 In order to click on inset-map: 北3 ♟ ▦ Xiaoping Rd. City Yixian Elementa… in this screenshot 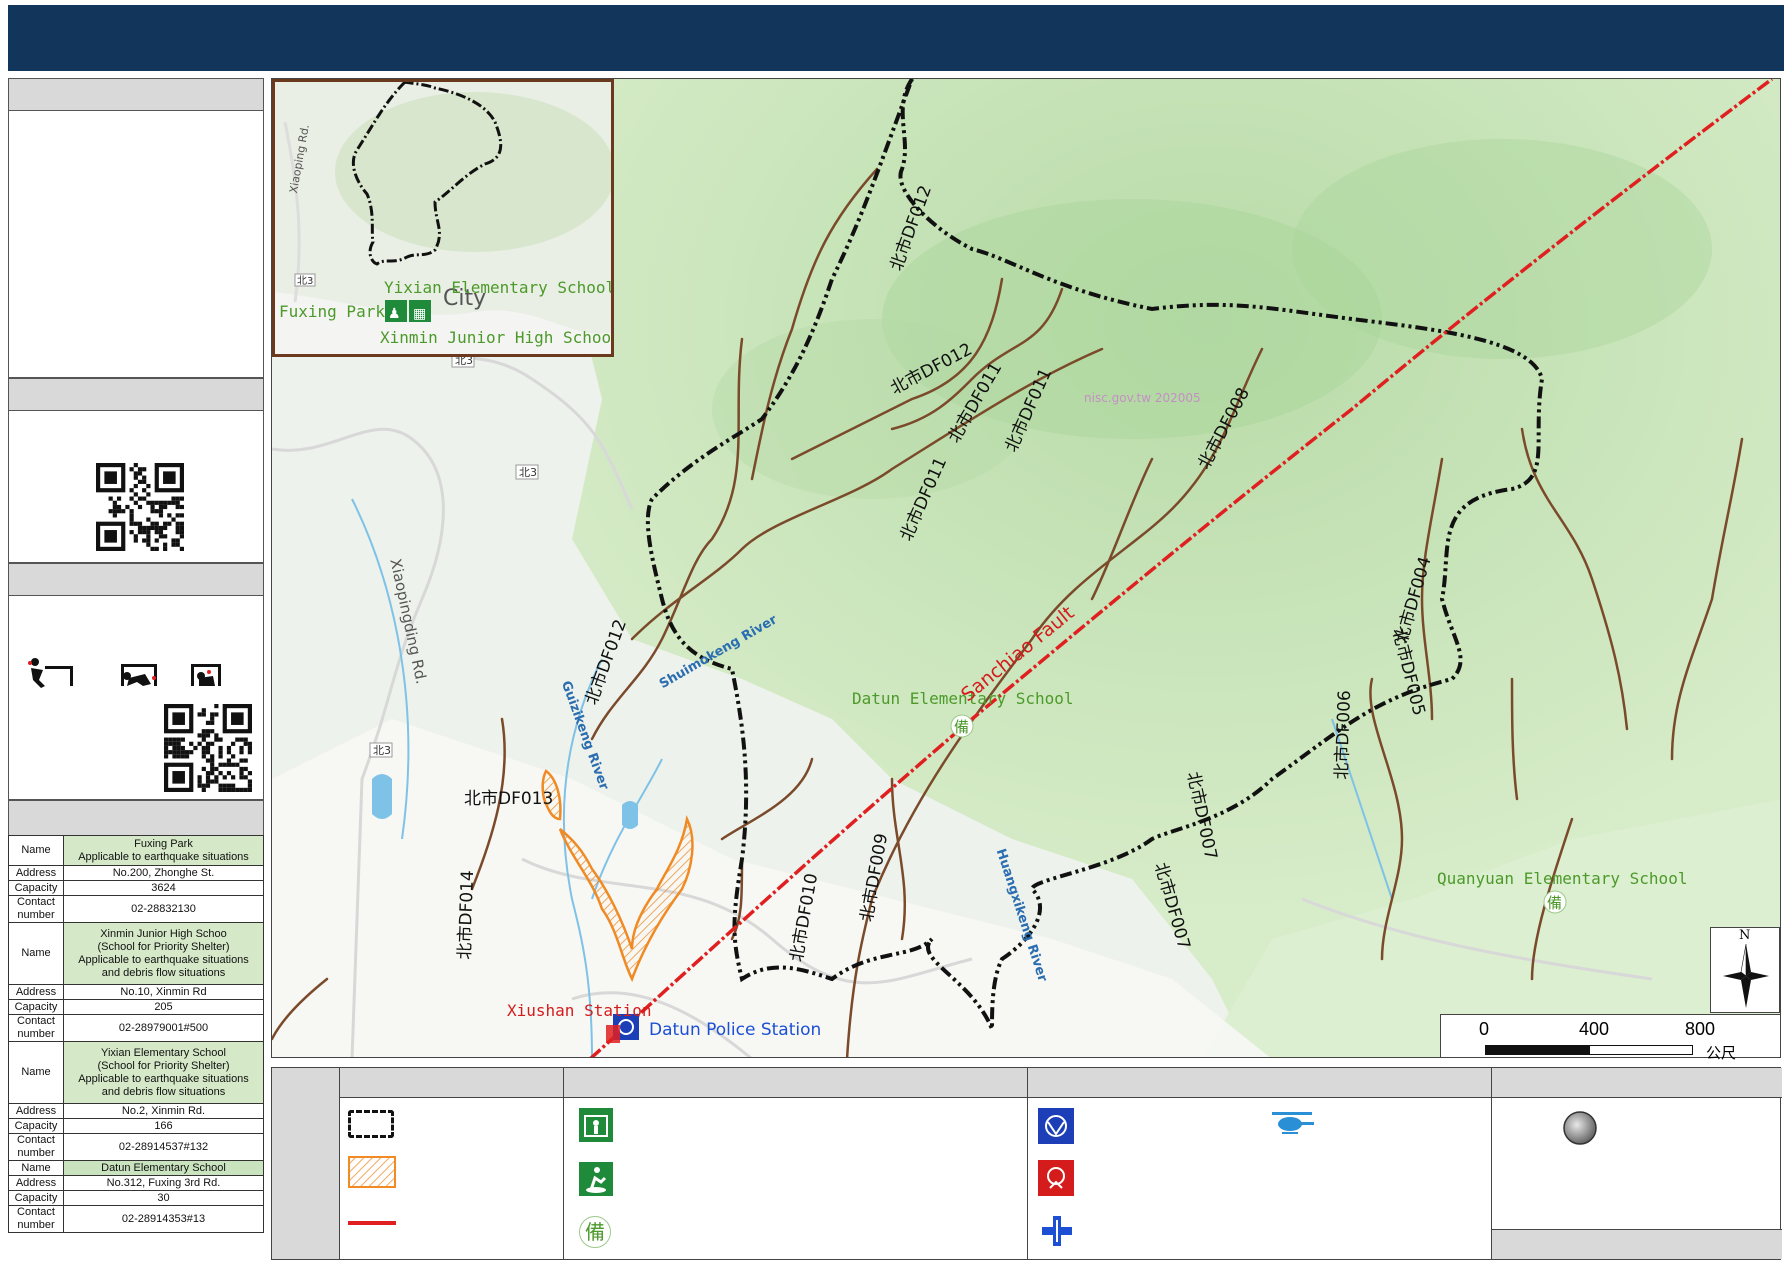, I will do `click(443, 218)`.